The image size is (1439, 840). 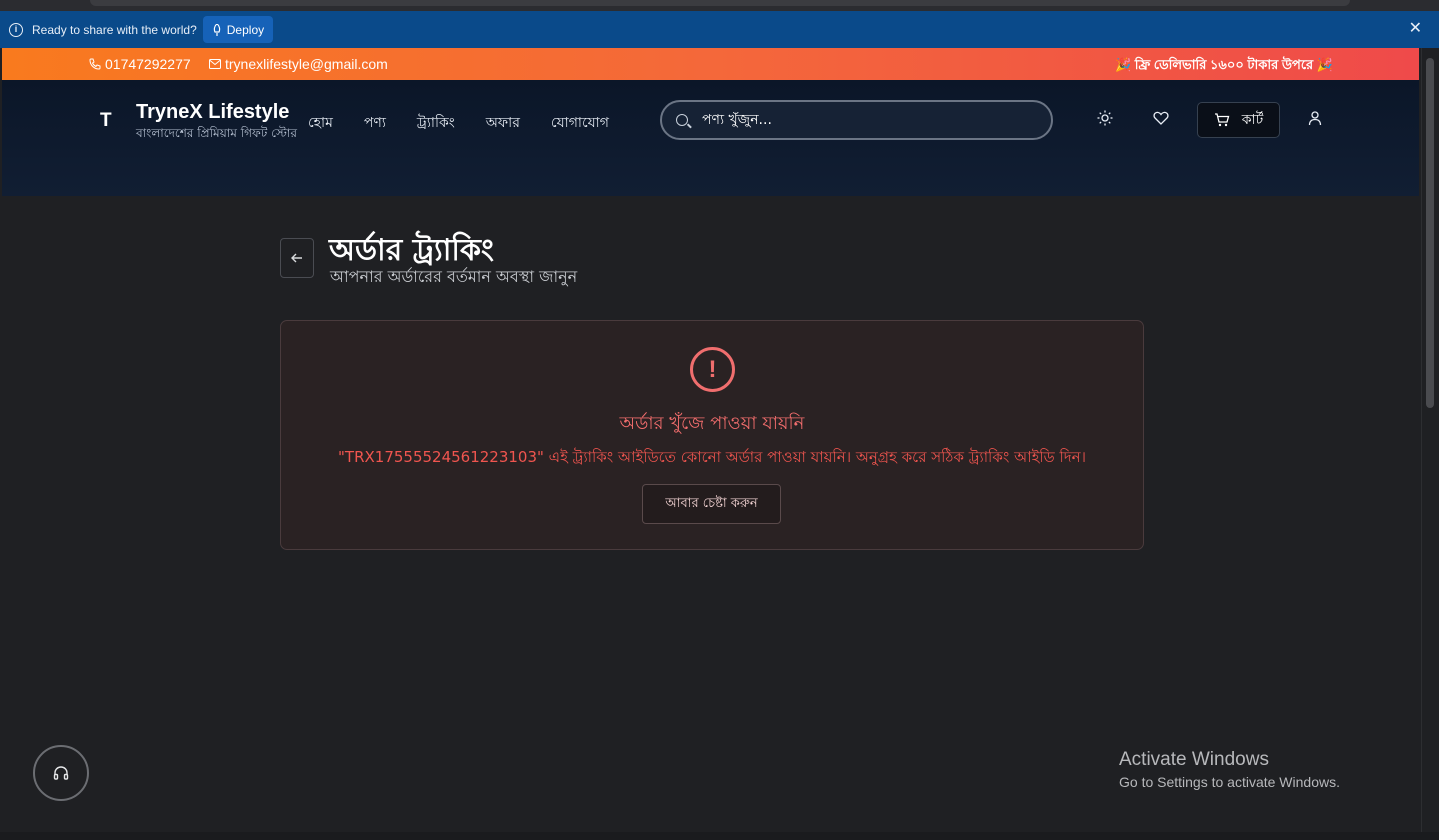 I want to click on window-bottom-edge, so click(x=719, y=836).